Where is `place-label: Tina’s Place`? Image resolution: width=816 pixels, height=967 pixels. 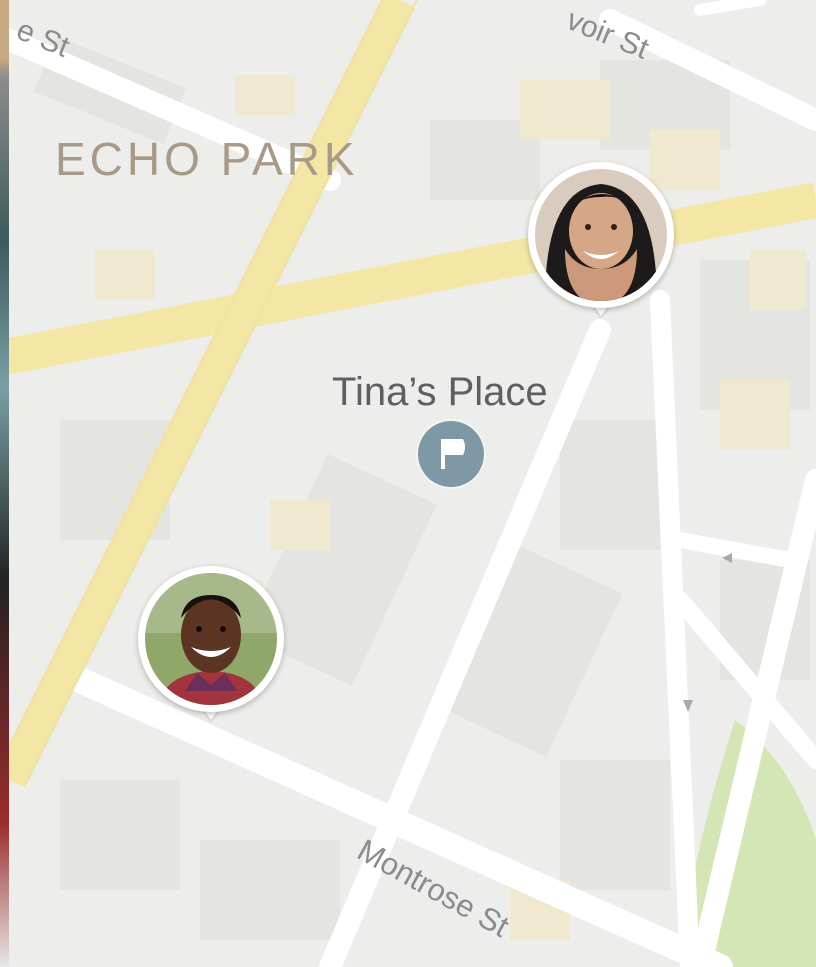 place-label: Tina’s Place is located at coordinates (440, 392).